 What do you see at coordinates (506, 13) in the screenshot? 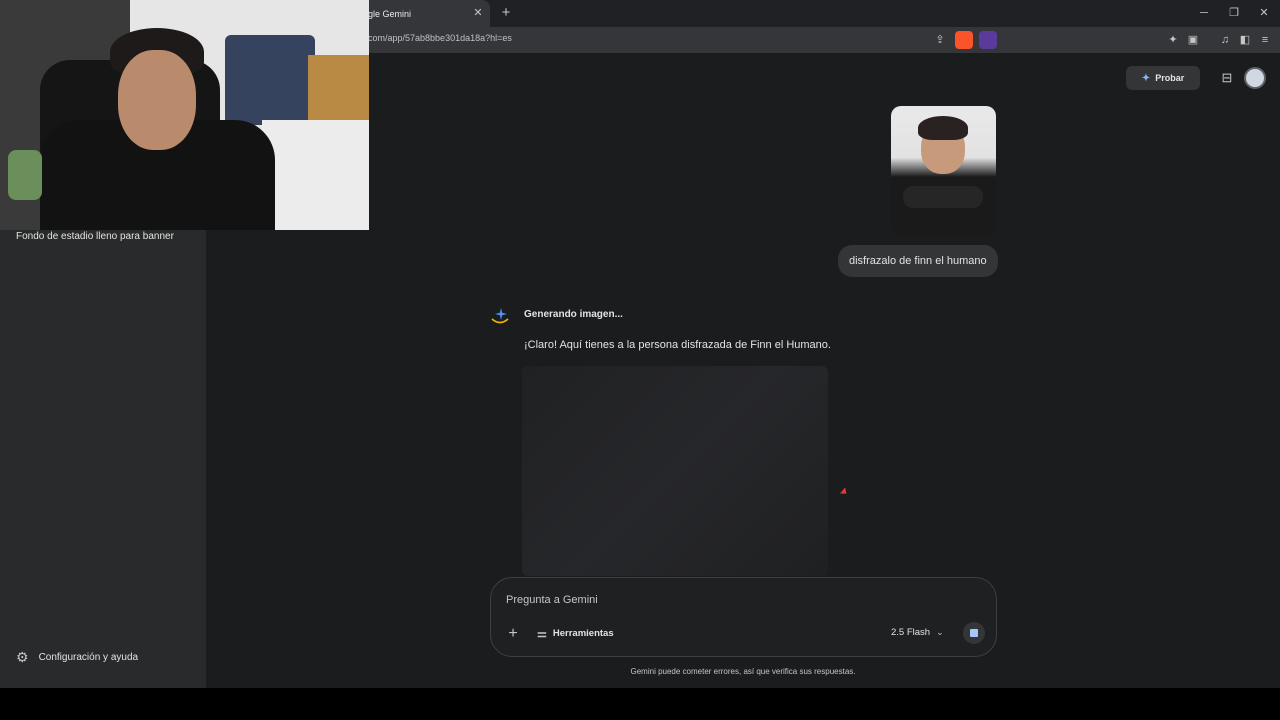
I see `new-tab-button: +` at bounding box center [506, 13].